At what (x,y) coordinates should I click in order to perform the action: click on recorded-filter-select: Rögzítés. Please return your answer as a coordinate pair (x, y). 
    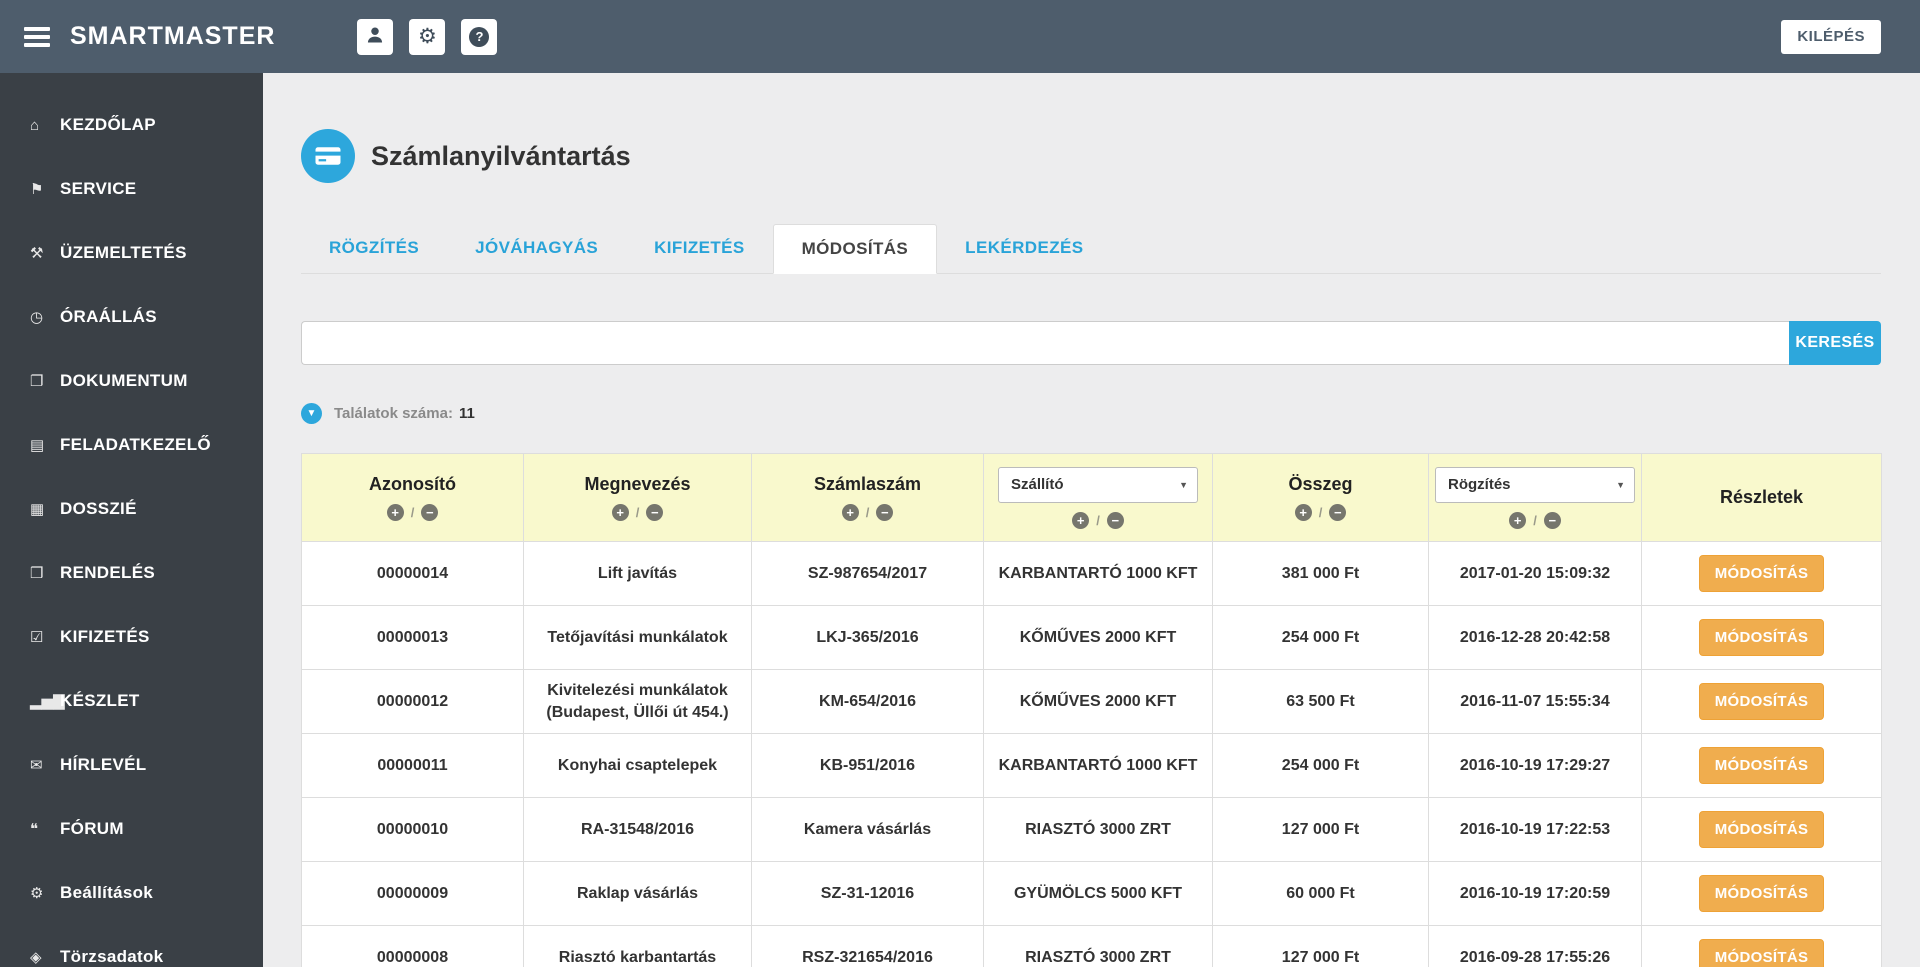
    Looking at the image, I should click on (1535, 484).